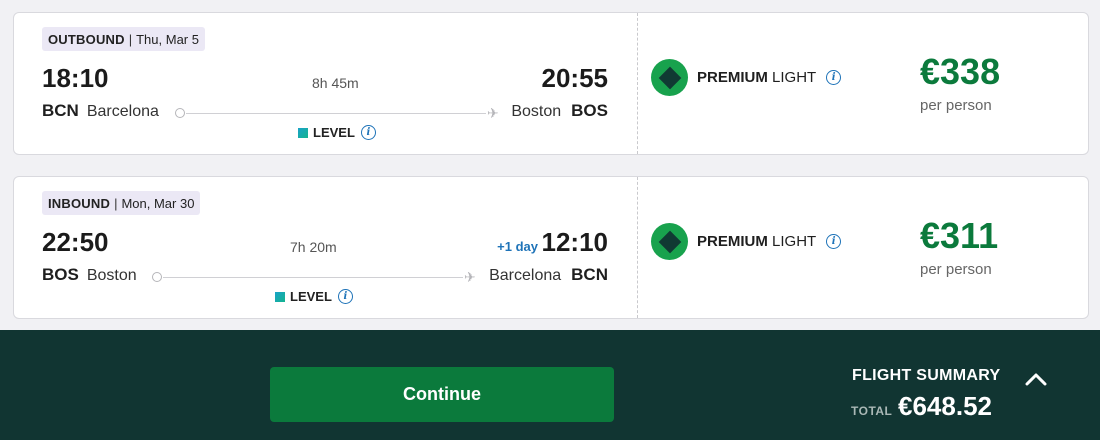 This screenshot has width=1100, height=440. I want to click on origin-airport: BCN Barcelona, so click(100, 111).